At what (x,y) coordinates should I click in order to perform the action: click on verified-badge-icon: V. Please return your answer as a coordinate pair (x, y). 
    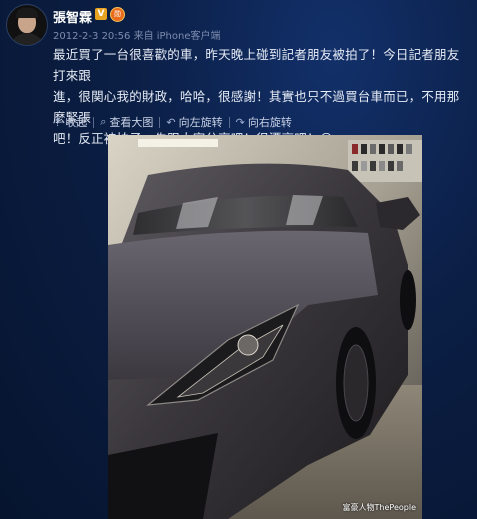
    Looking at the image, I should click on (101, 14).